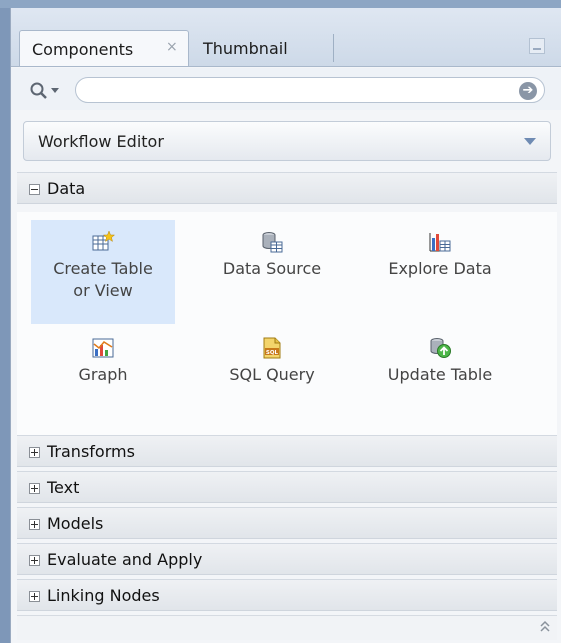  What do you see at coordinates (272, 242) in the screenshot?
I see `data-source-icon` at bounding box center [272, 242].